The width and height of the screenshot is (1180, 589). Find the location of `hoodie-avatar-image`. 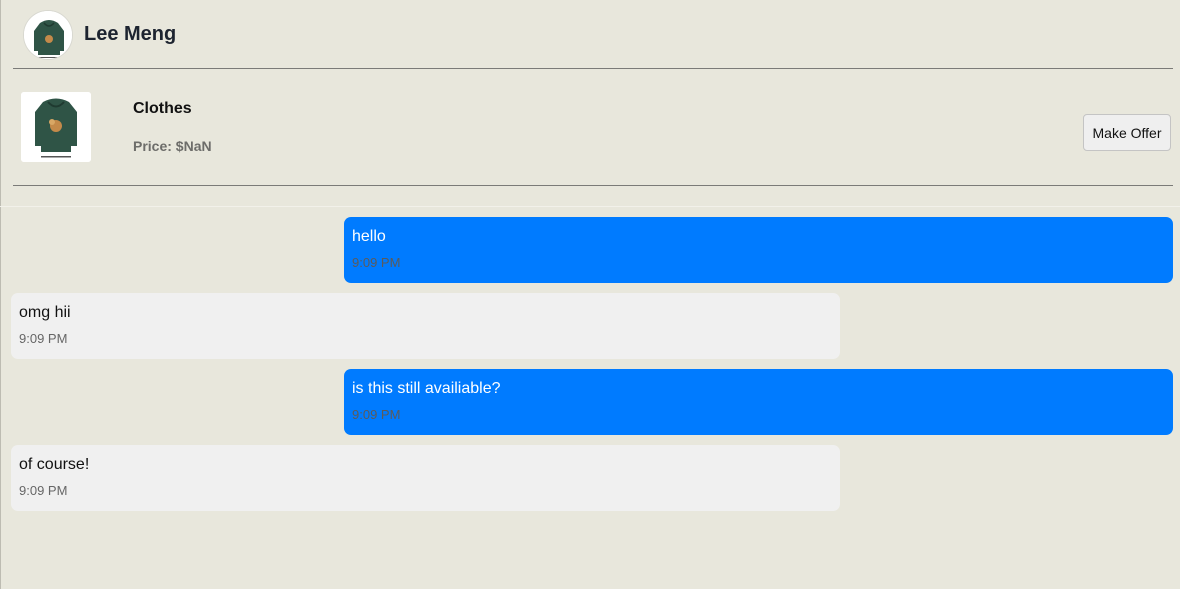

hoodie-avatar-image is located at coordinates (48, 35).